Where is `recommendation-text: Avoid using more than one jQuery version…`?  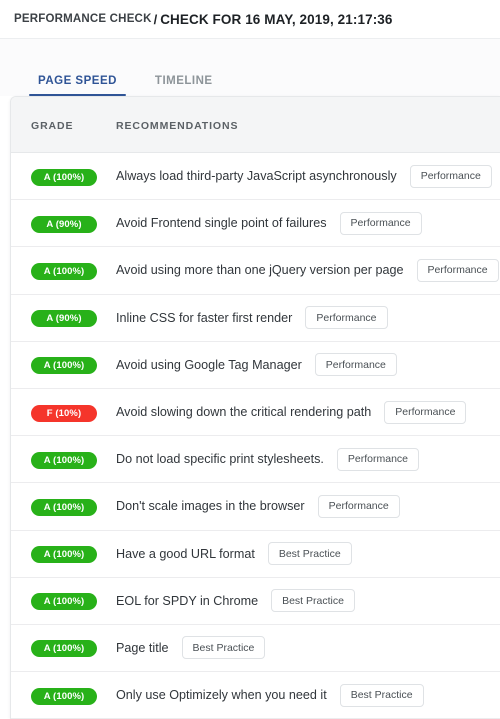 recommendation-text: Avoid using more than one jQuery version… is located at coordinates (260, 270).